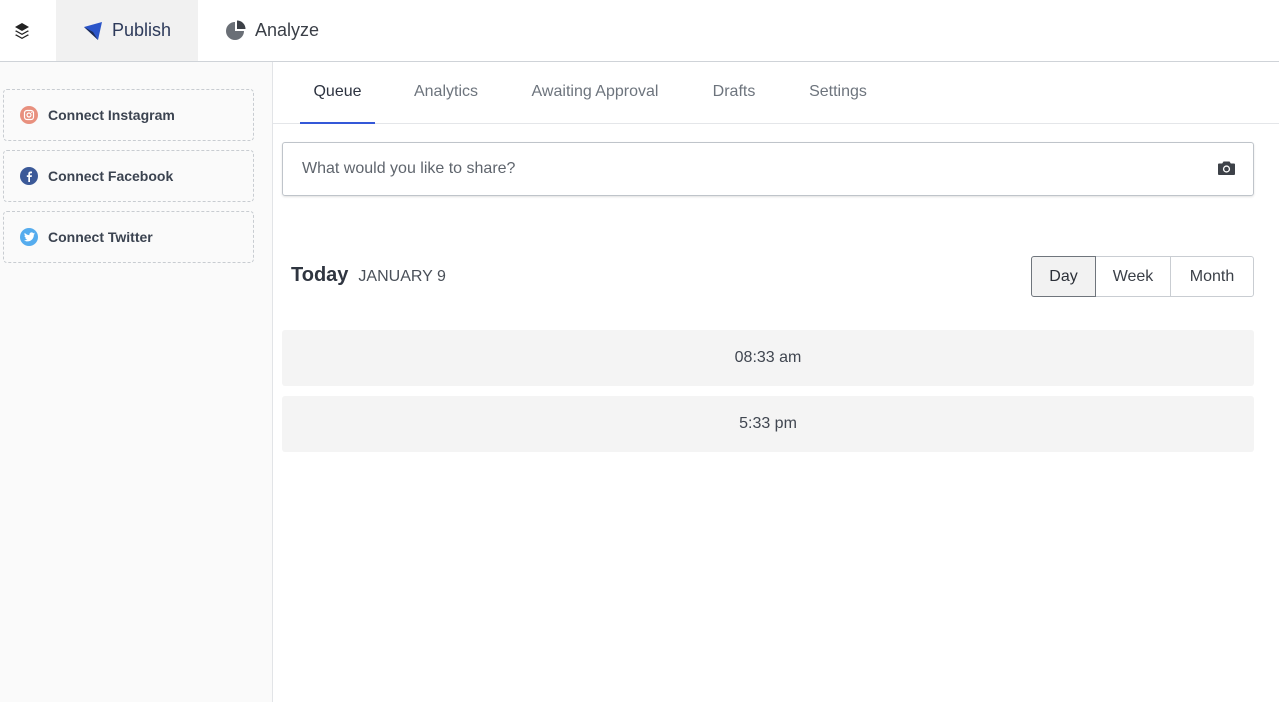 Image resolution: width=1279 pixels, height=702 pixels. Describe the element at coordinates (236, 30) in the screenshot. I see `pie-chart-icon` at that location.